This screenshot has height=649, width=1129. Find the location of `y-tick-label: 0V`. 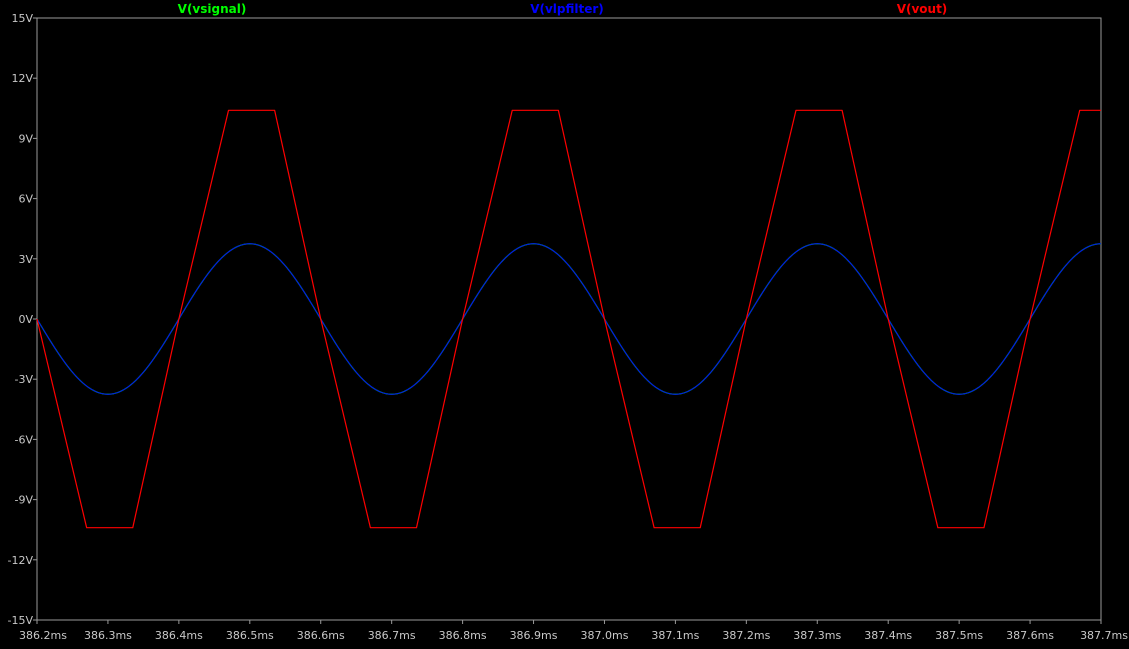

y-tick-label: 0V is located at coordinates (25, 319).